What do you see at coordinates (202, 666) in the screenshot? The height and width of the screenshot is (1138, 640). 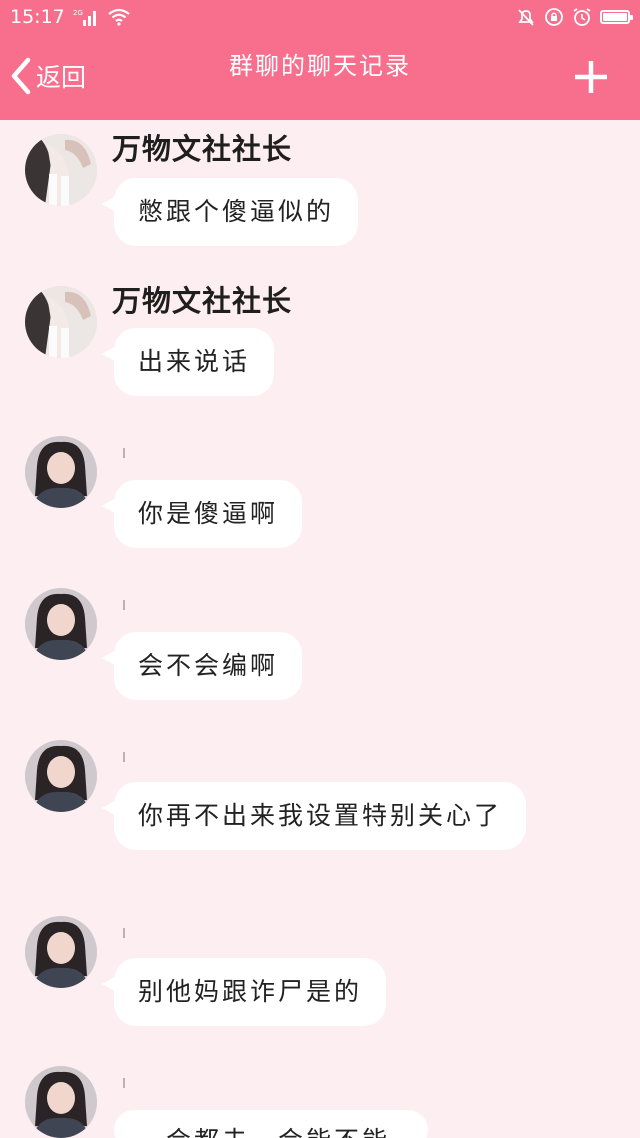 I see `message-bubble: 会不会编啊` at bounding box center [202, 666].